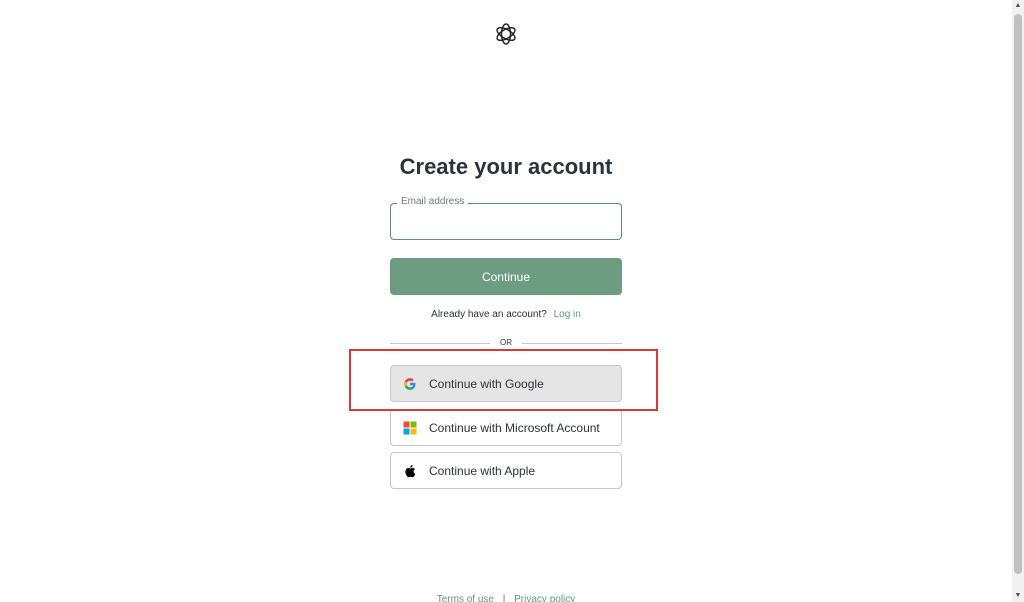  Describe the element at coordinates (567, 314) in the screenshot. I see `login-link: Log in` at that location.